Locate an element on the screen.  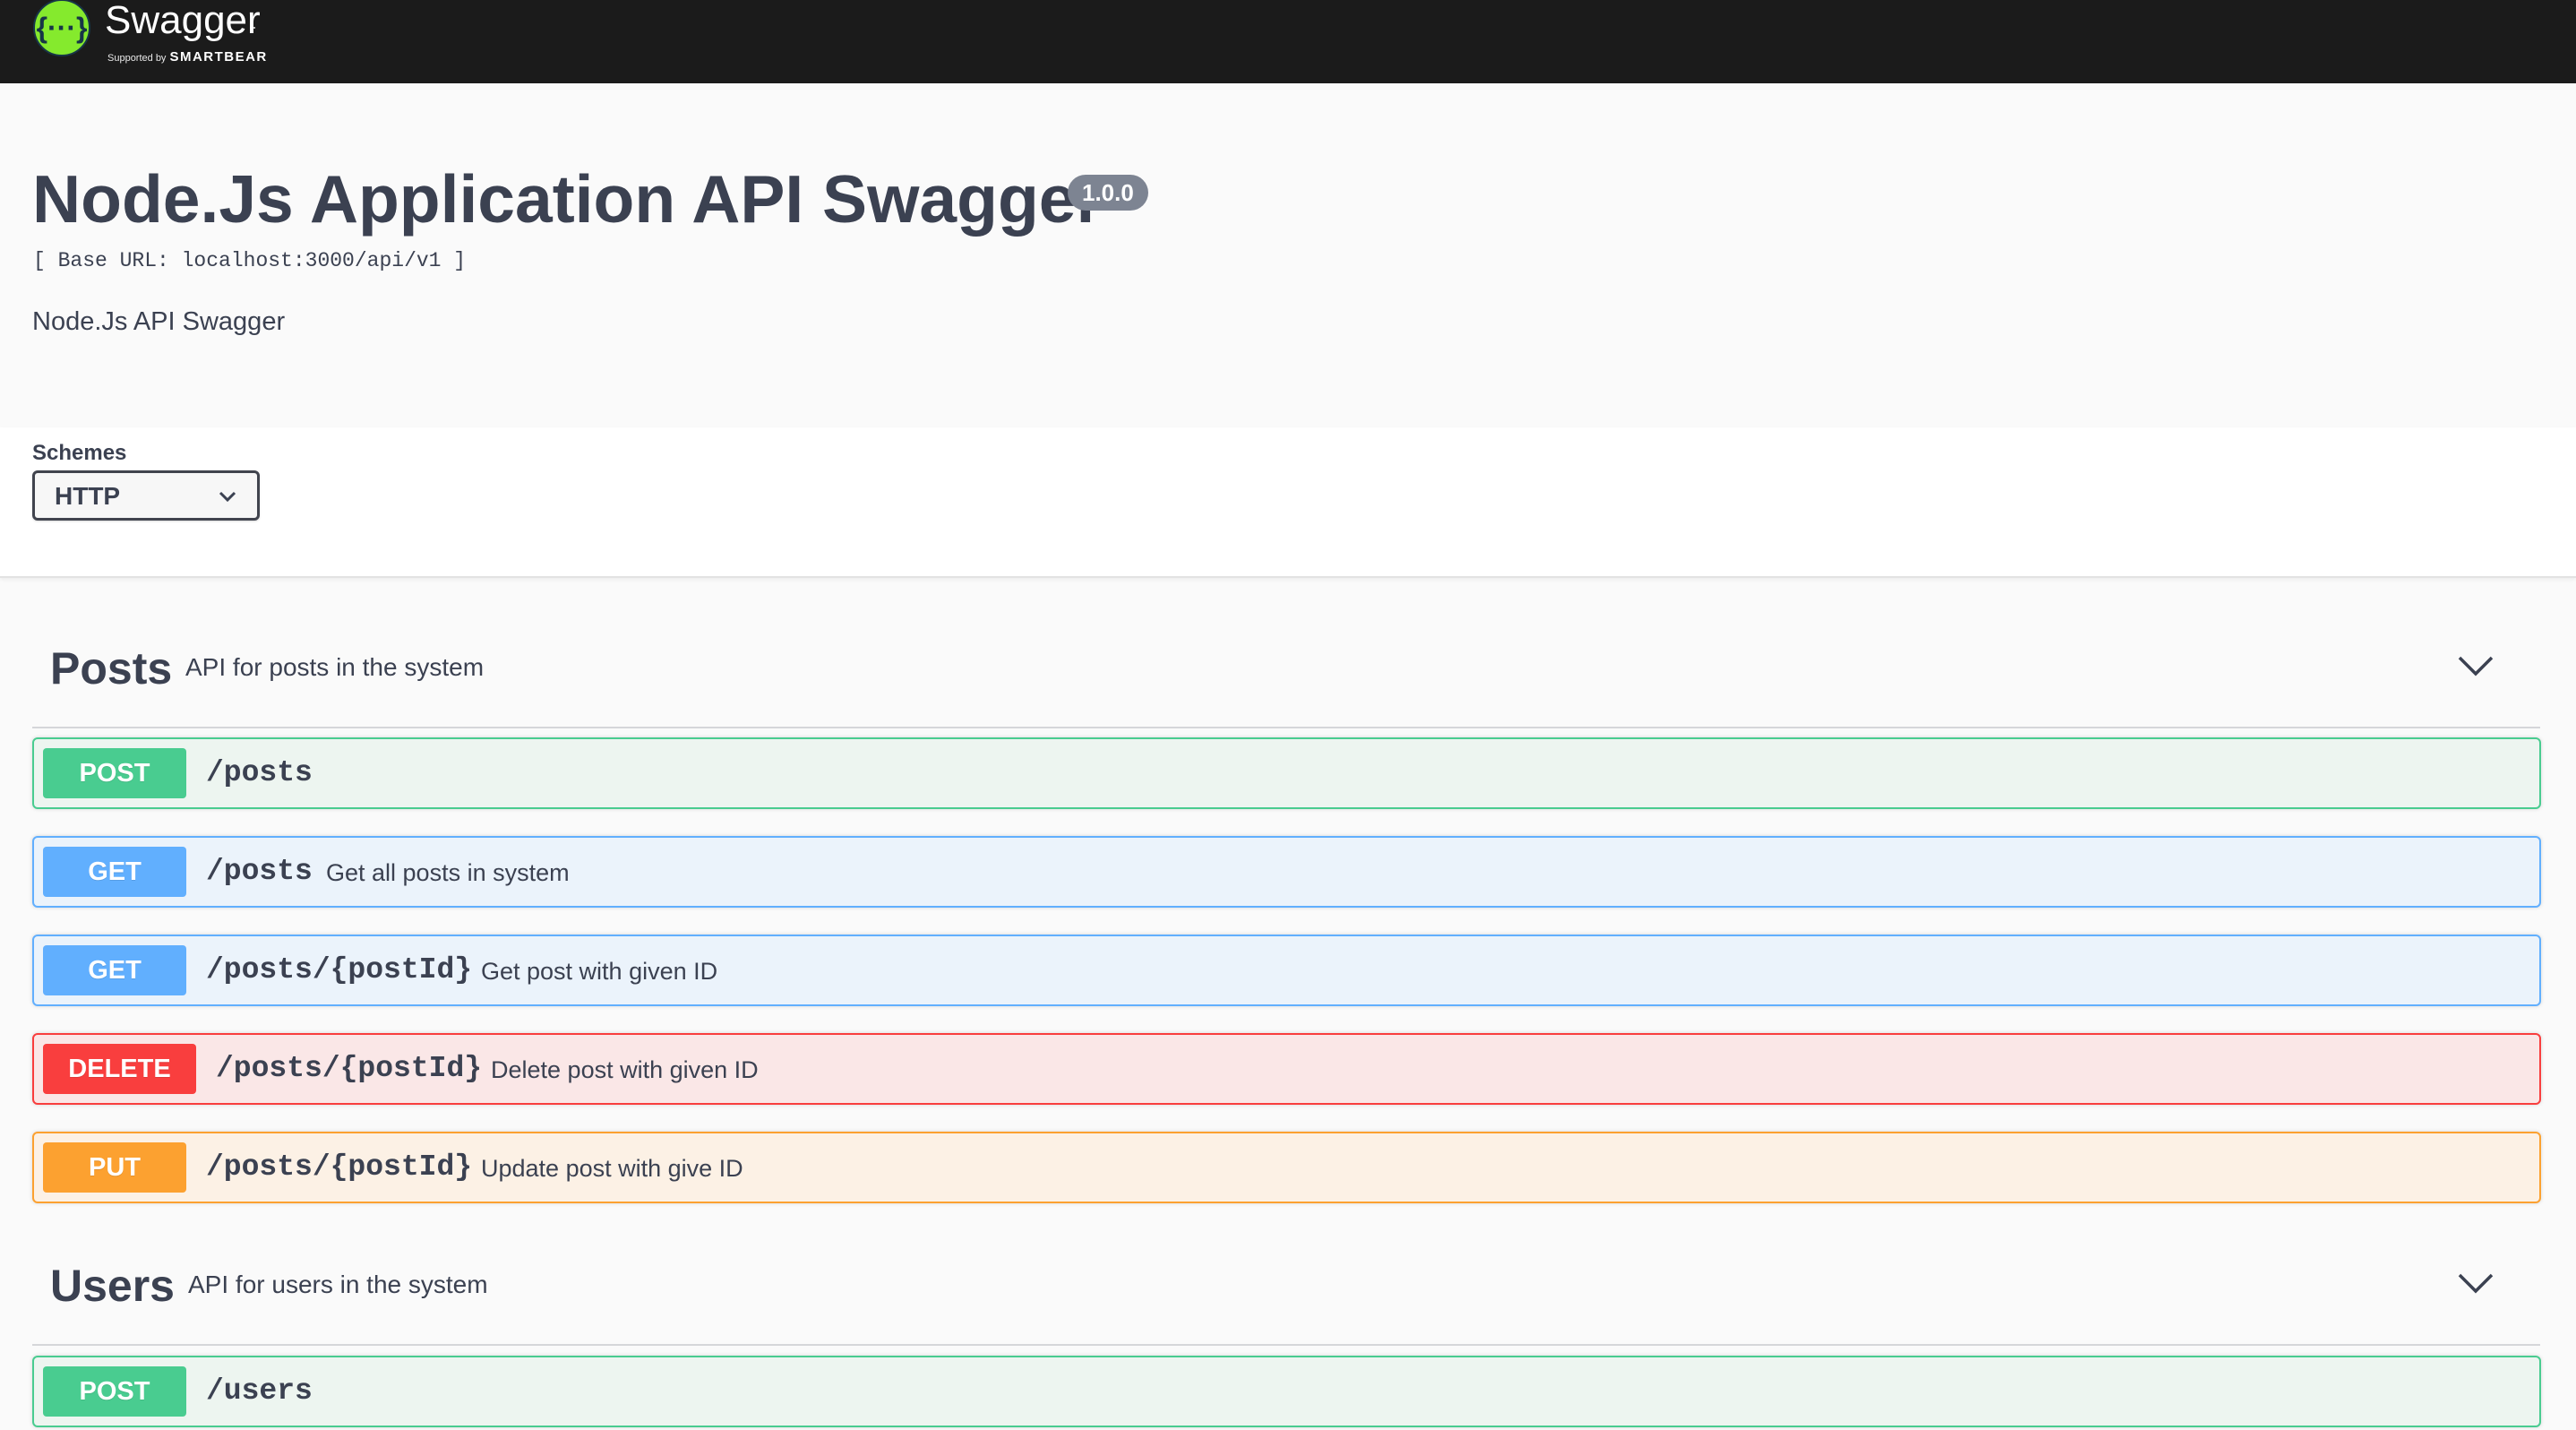
tag-header-posts: Posts API for posts in the system is located at coordinates (1286, 661).